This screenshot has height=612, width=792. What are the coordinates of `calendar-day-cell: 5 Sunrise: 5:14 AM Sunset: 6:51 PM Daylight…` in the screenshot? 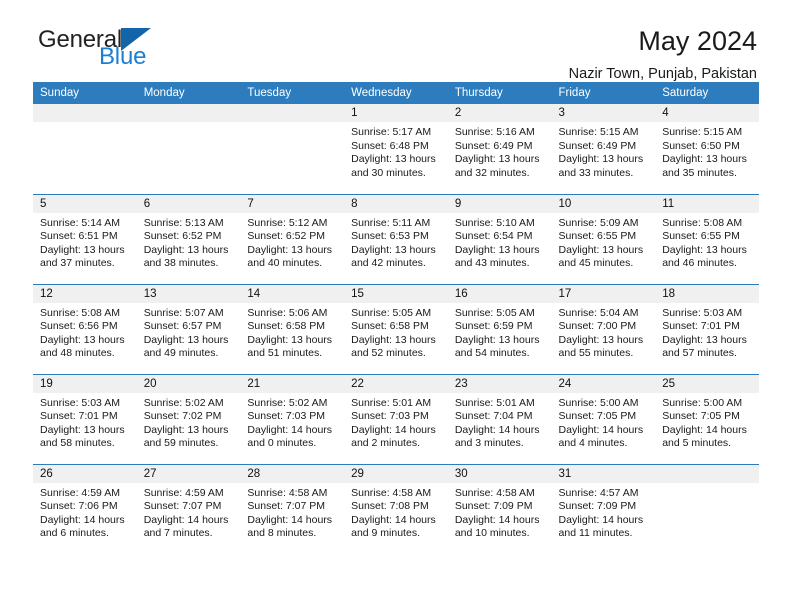 It's located at (85, 238).